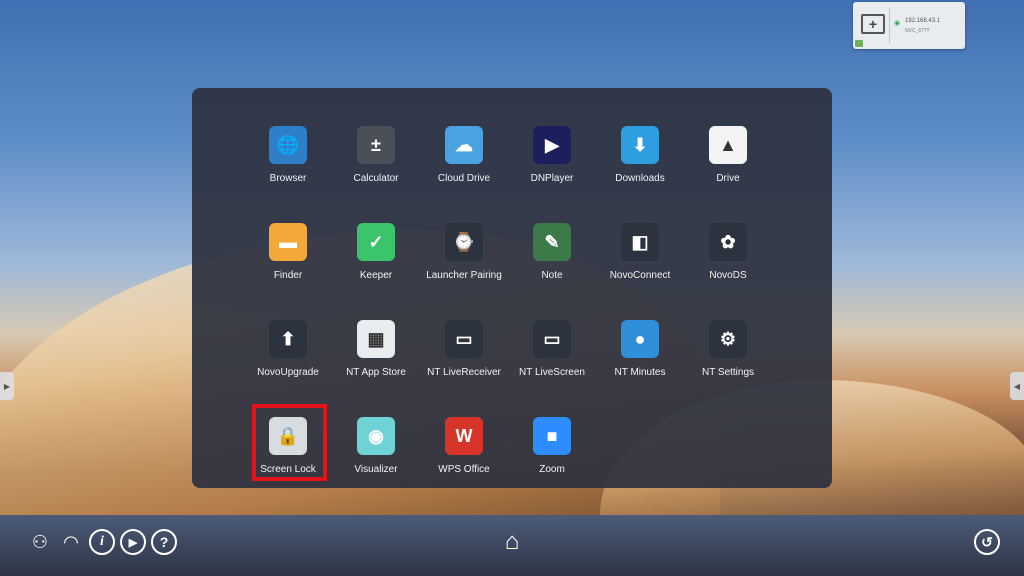 The height and width of the screenshot is (576, 1024). I want to click on app-label: Zoom, so click(552, 469).